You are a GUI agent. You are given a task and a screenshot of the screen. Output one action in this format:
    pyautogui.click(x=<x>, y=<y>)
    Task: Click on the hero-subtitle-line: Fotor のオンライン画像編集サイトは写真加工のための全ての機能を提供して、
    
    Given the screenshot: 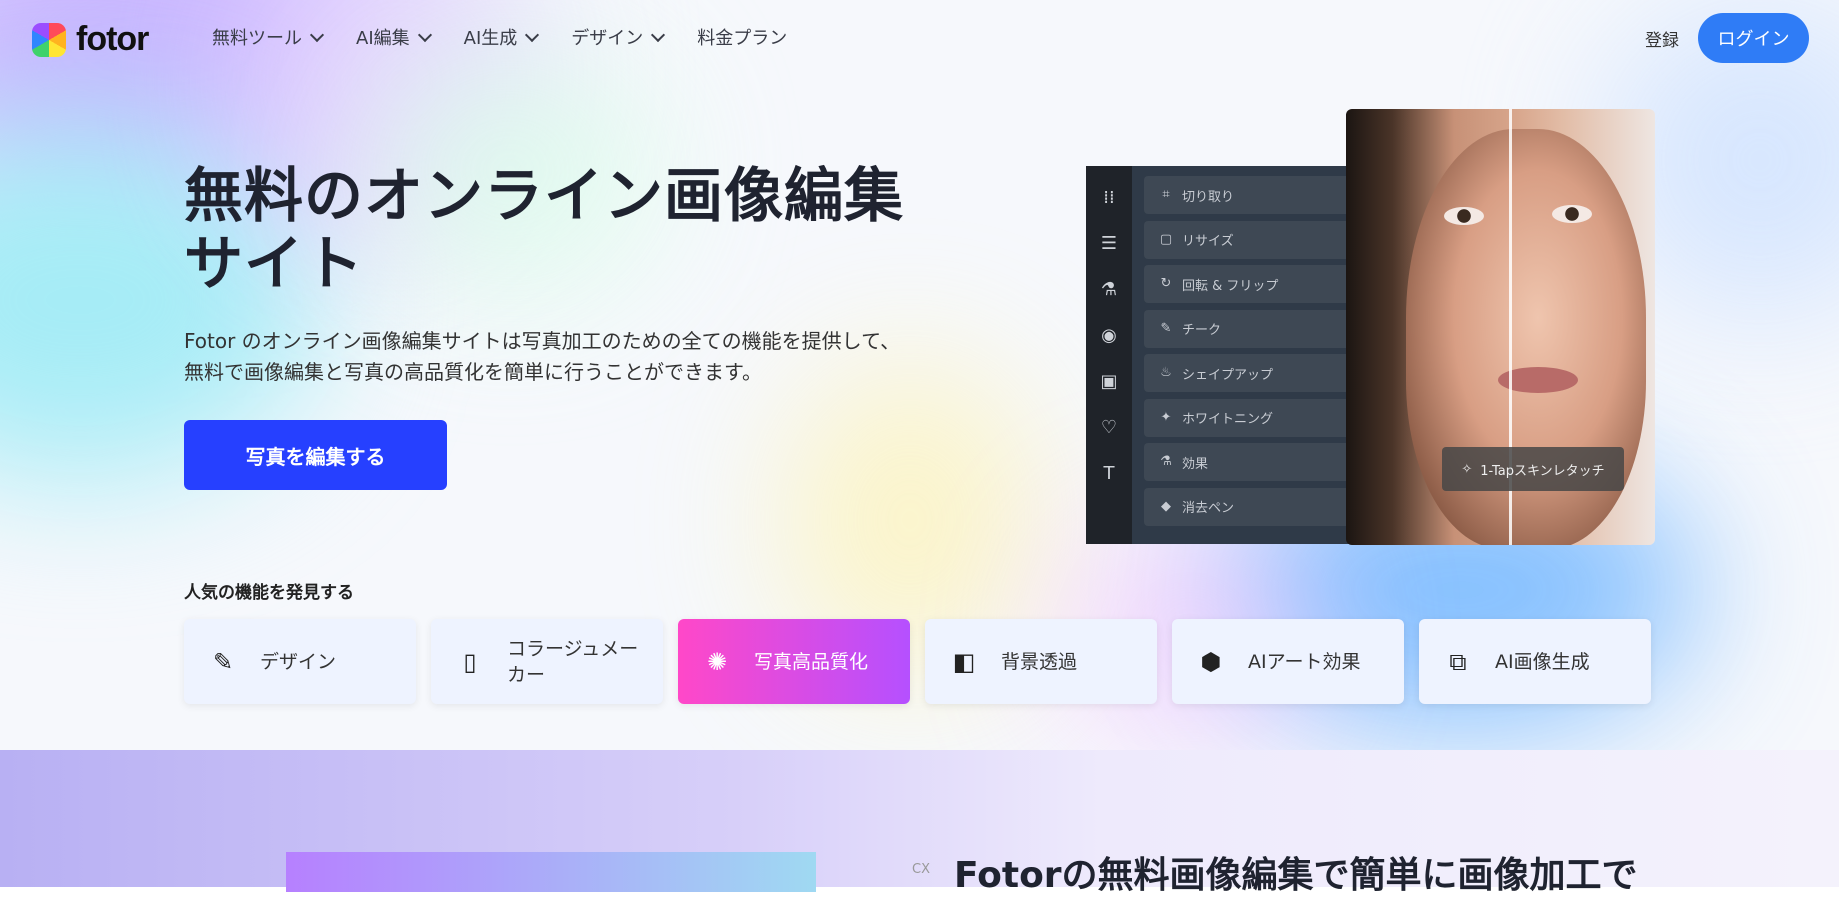 What is the action you would take?
    pyautogui.click(x=542, y=341)
    